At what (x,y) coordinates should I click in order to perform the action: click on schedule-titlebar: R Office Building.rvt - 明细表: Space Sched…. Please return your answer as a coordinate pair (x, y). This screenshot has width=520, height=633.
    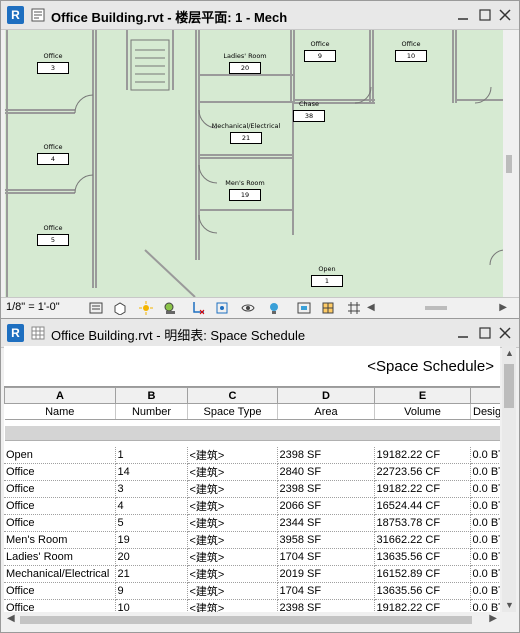
    Looking at the image, I should click on (260, 333).